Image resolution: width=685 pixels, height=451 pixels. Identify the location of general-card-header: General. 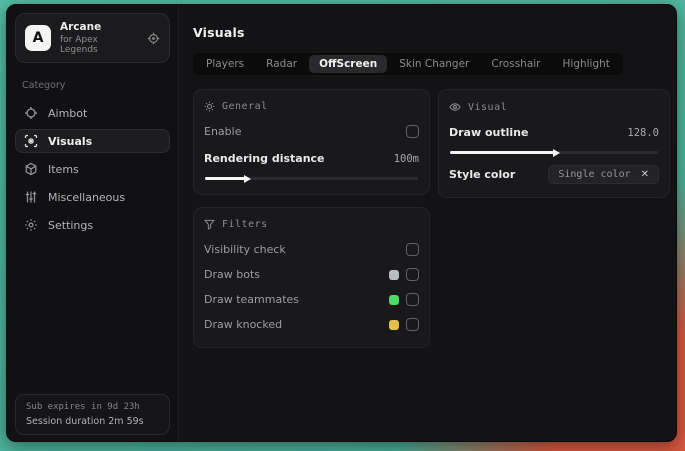
(311, 106).